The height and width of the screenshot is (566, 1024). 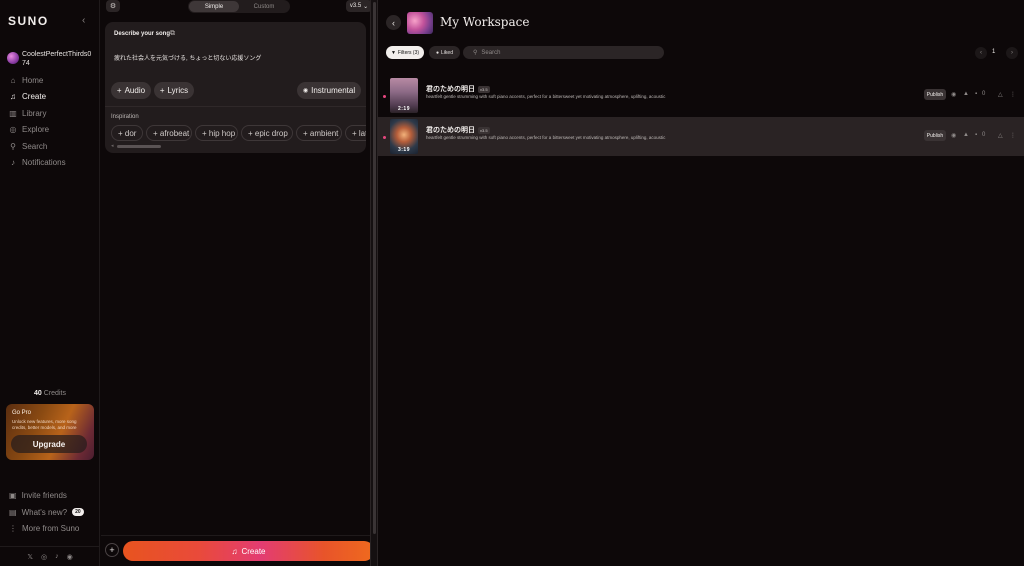 I want to click on invite-friends-link: ▣ Invite friends, so click(x=38, y=495).